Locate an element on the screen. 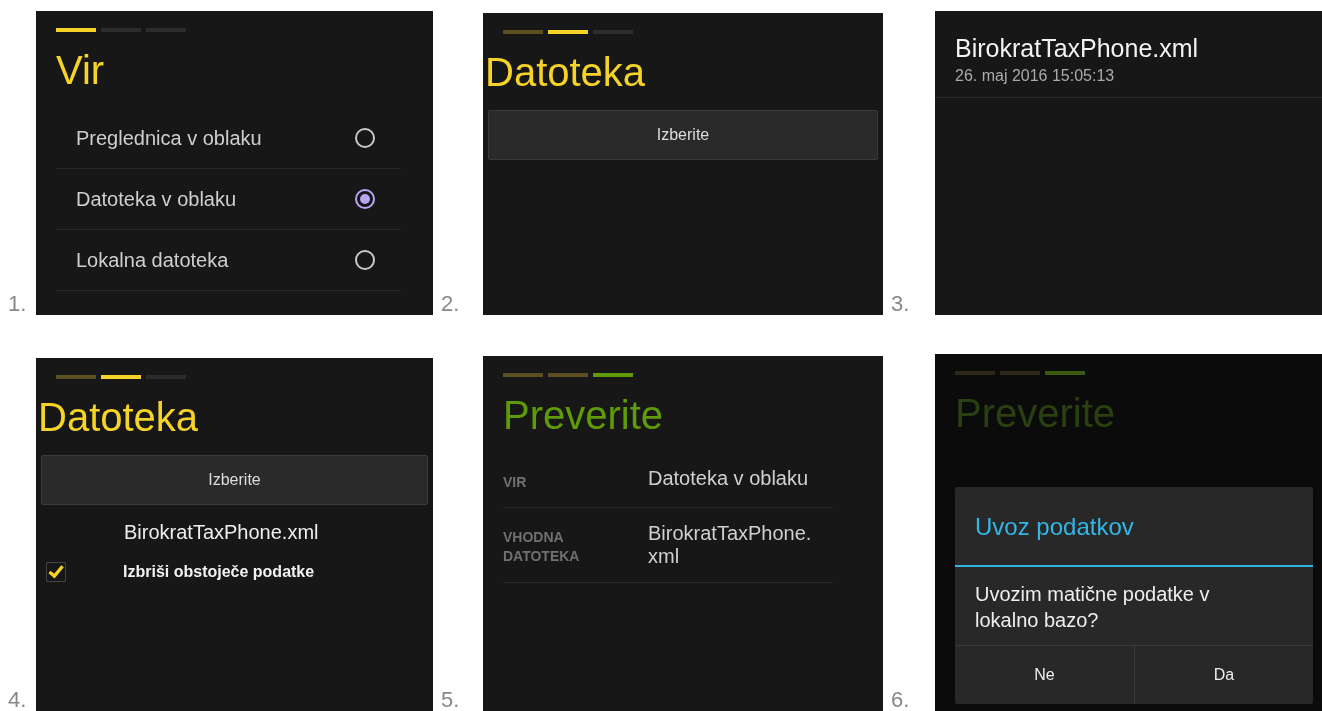 The image size is (1322, 711). option-label: Lokalna datoteka is located at coordinates (152, 260).